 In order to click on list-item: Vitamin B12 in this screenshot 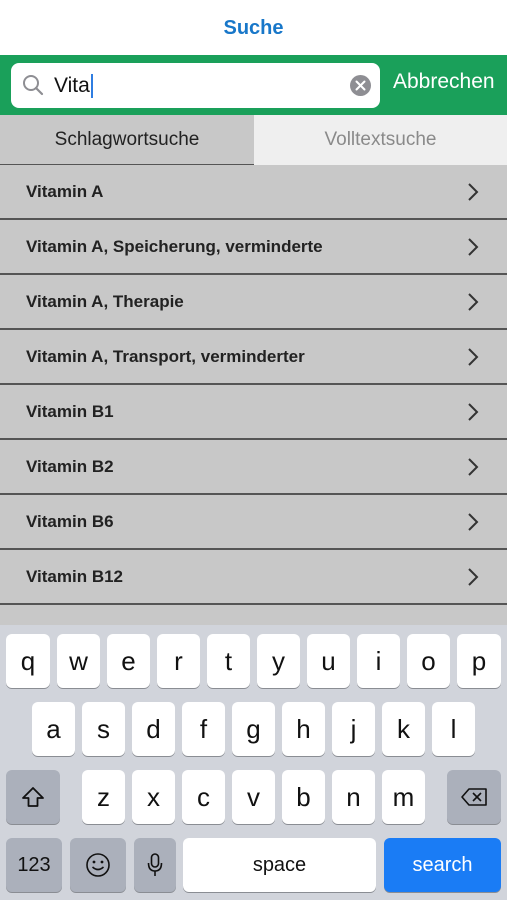, I will do `click(253, 577)`.